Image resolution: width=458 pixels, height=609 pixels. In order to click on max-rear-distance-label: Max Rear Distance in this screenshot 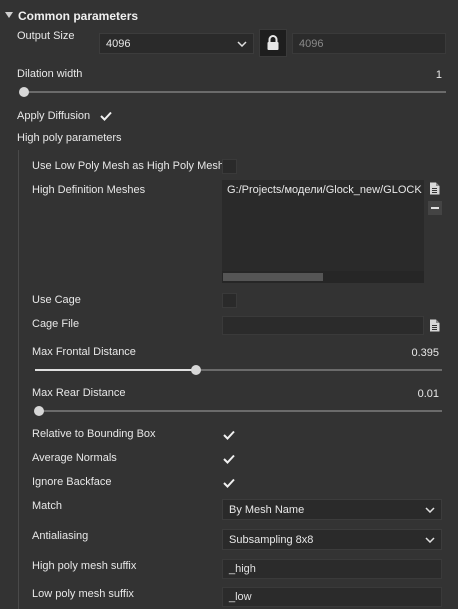, I will do `click(79, 393)`.